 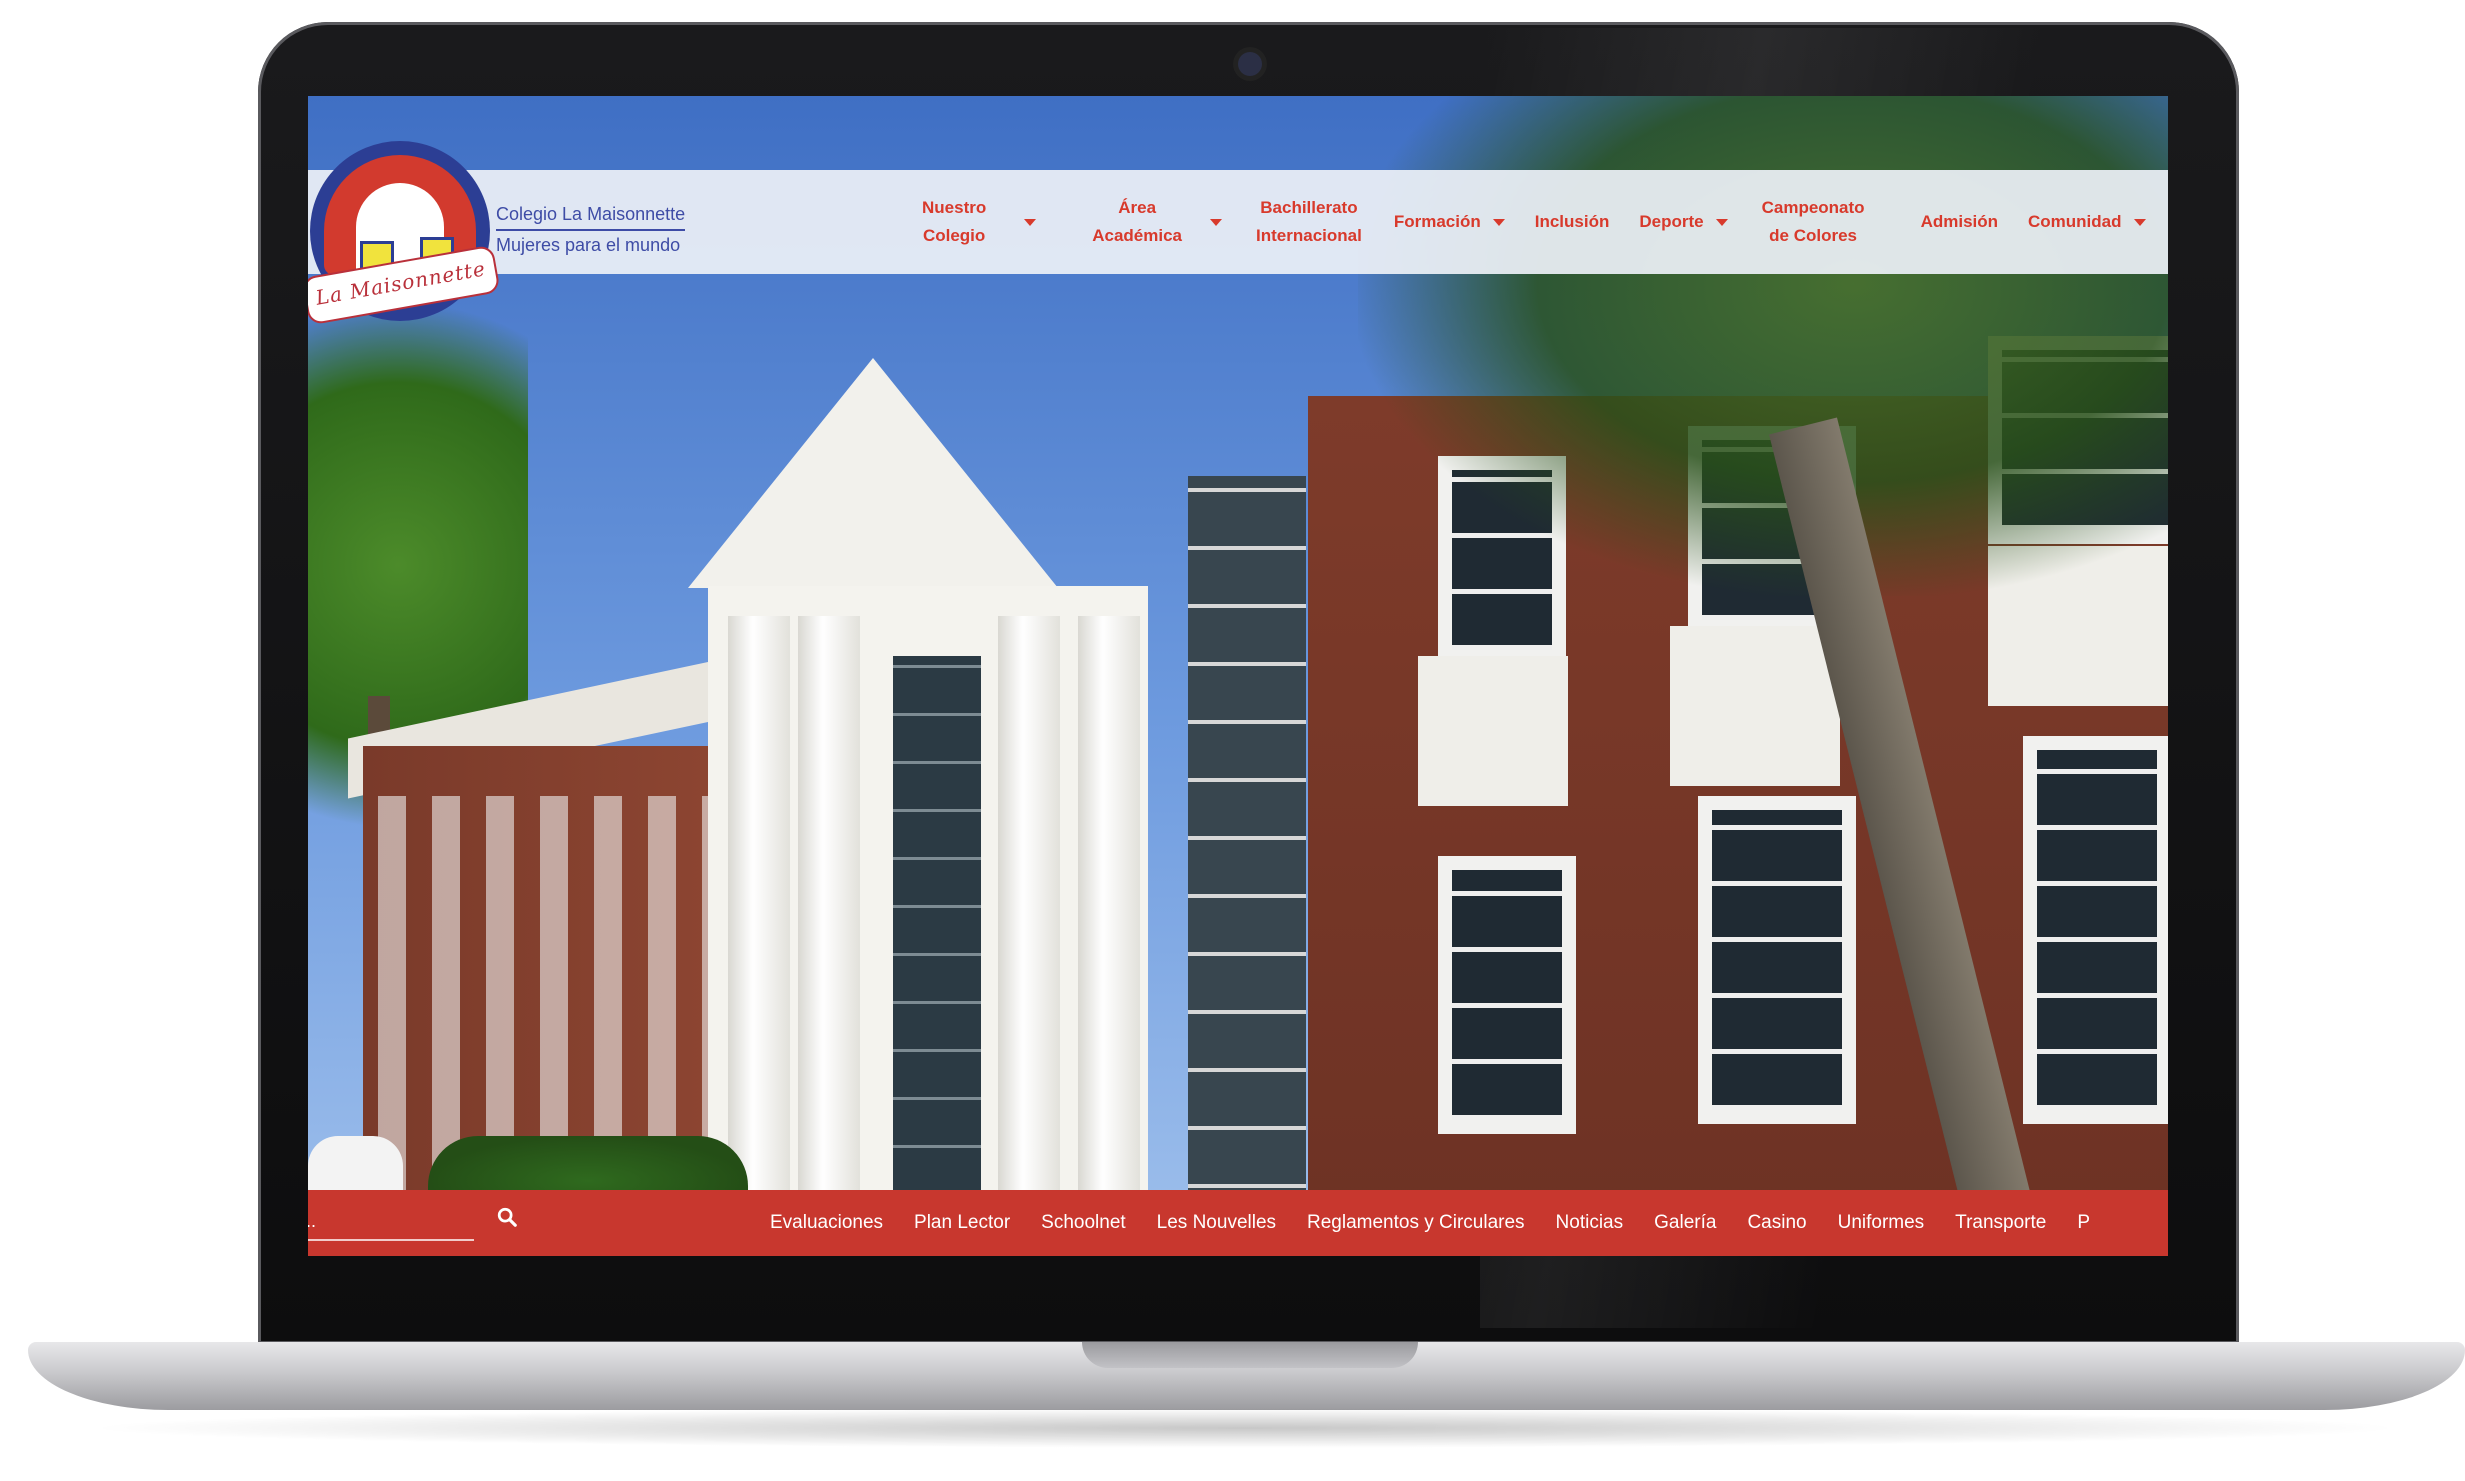 I want to click on nav-item-inclusion: Inclusión, so click(x=1572, y=222).